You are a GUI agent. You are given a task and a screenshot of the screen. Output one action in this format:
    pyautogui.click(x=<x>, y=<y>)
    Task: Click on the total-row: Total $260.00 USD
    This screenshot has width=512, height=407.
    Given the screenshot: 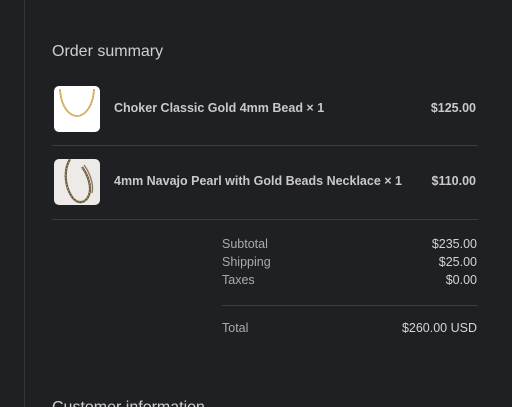 What is the action you would take?
    pyautogui.click(x=350, y=329)
    